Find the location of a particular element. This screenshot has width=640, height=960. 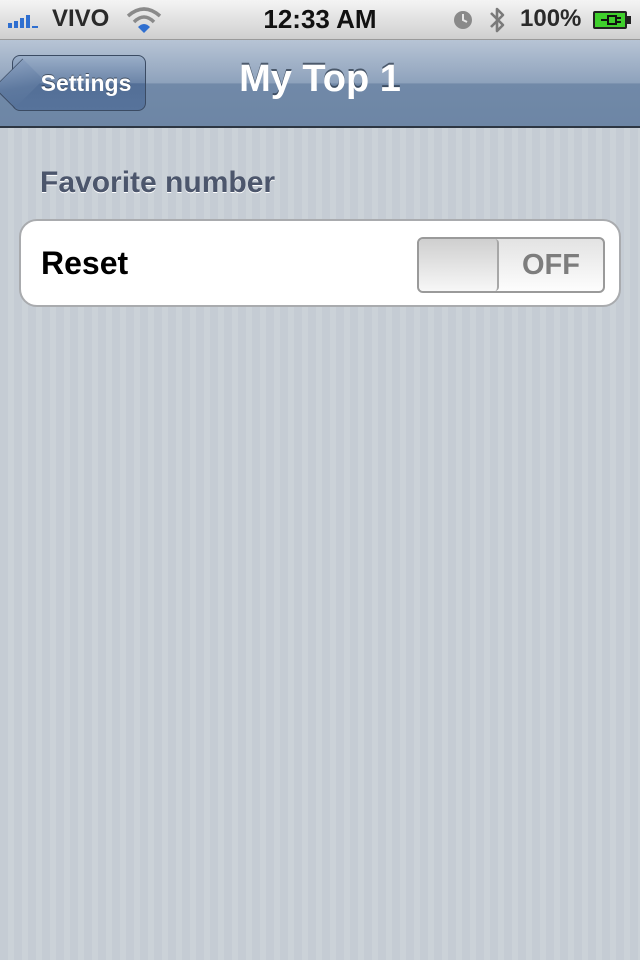

alarm-icon is located at coordinates (463, 20).